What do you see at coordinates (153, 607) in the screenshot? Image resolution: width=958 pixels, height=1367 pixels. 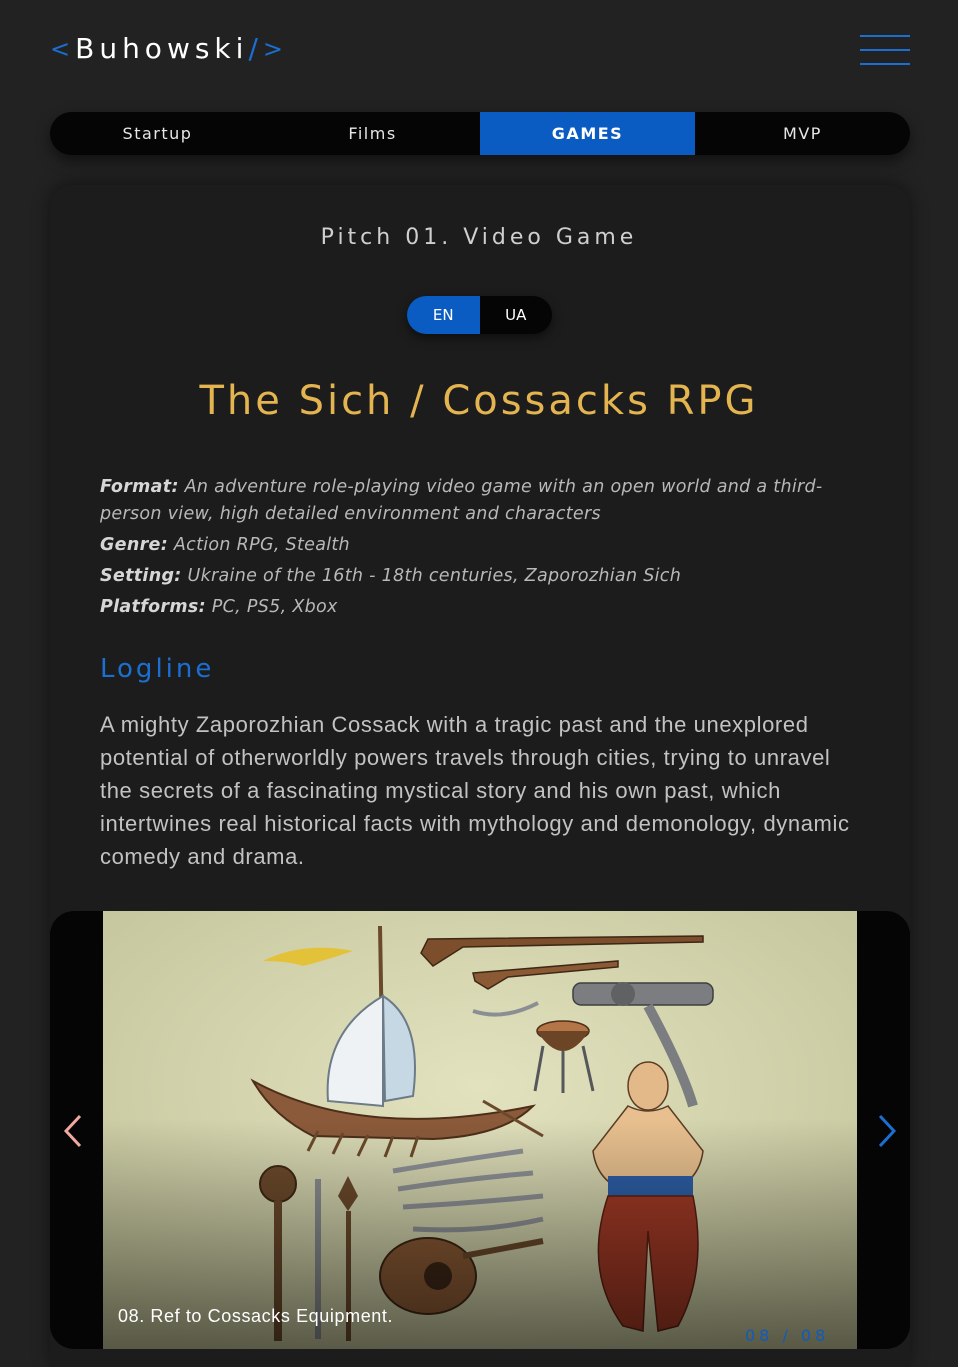 I see `detail-key: Platforms:` at bounding box center [153, 607].